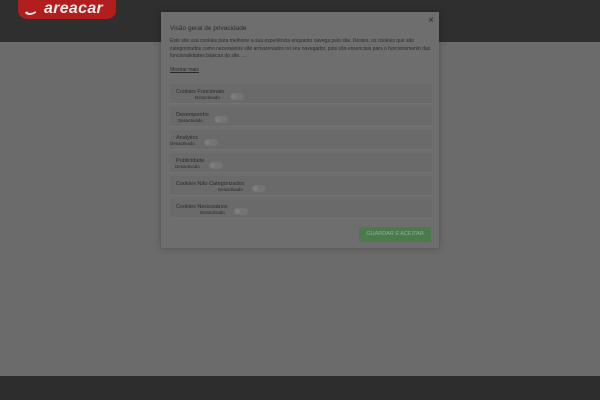 This screenshot has width=600, height=400. I want to click on save-and-accept-button: GUARDAR E ACEITAR, so click(395, 234).